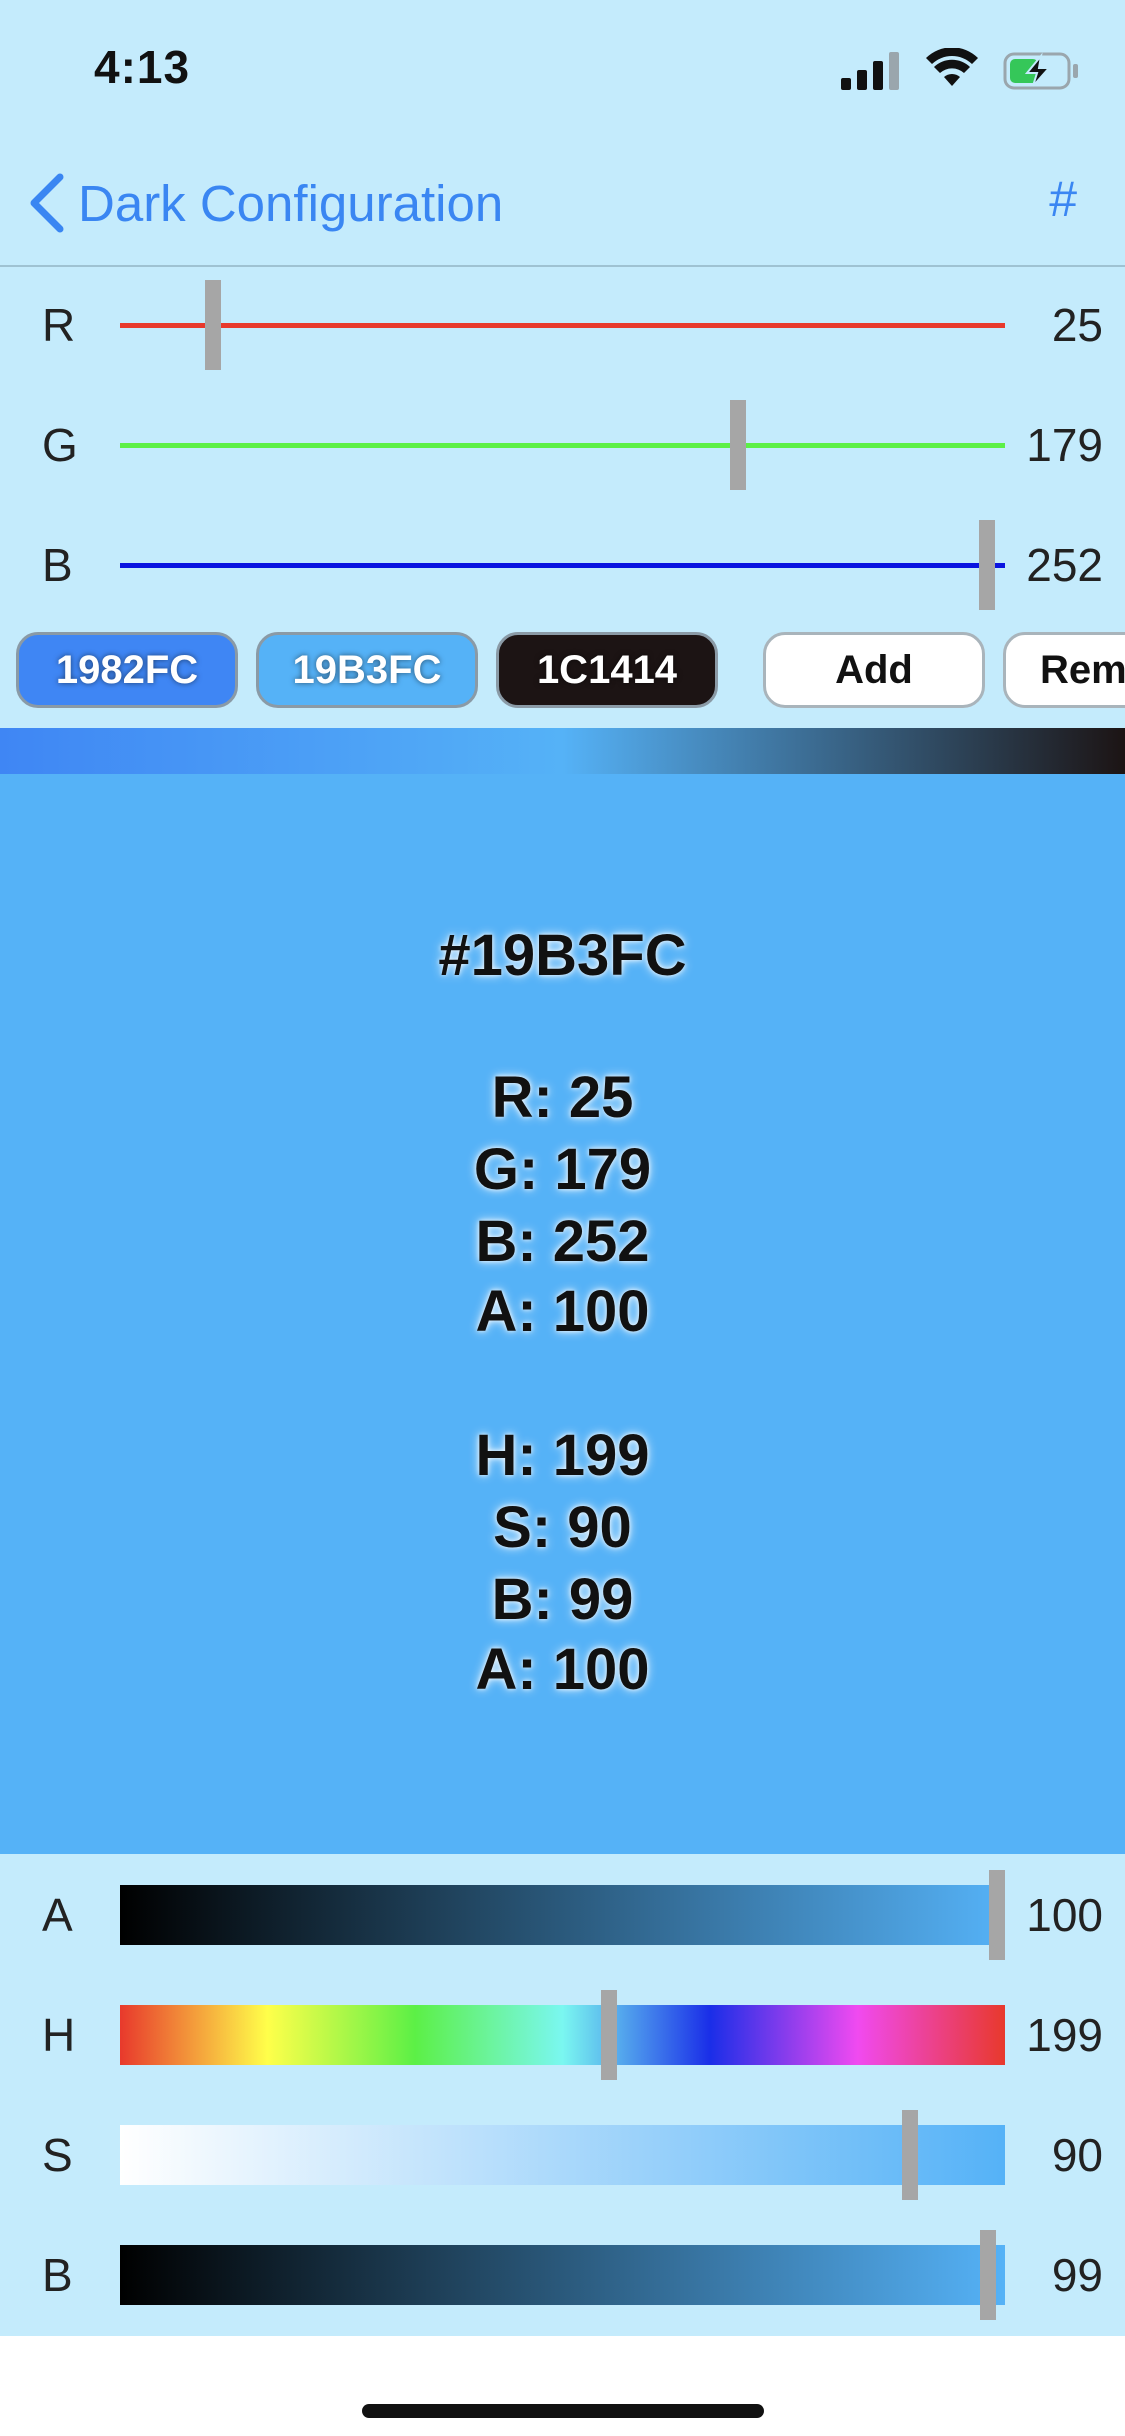 Image resolution: width=1125 pixels, height=2436 pixels. Describe the element at coordinates (367, 670) in the screenshot. I see `saved-color-chip: 19B3FC` at that location.